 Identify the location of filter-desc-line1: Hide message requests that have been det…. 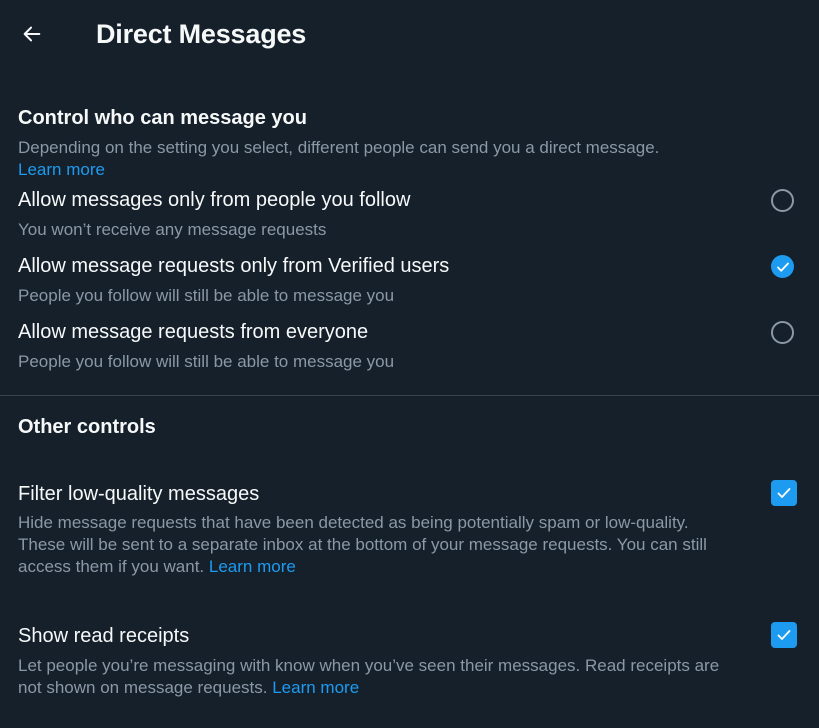
(353, 522).